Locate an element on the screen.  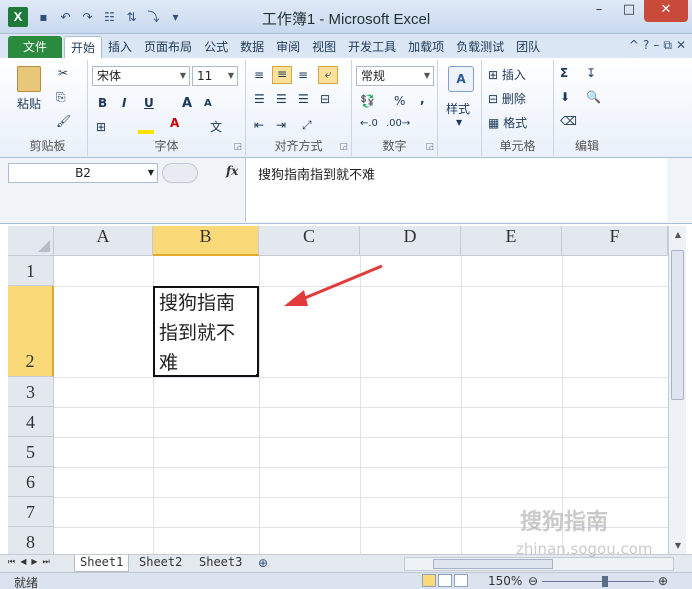
tab-view: 视图 is located at coordinates (324, 47).